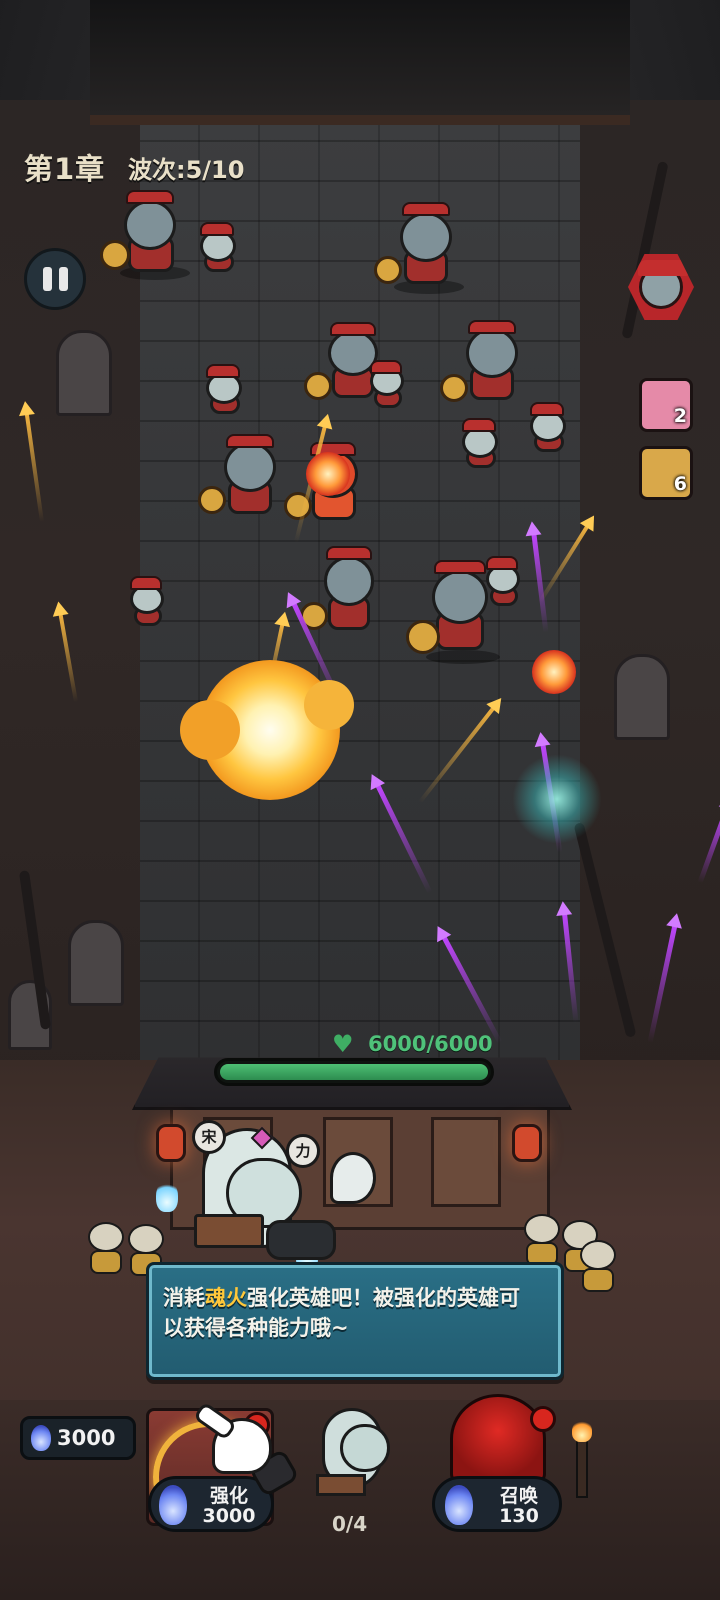  I want to click on soul-fire-amount: 3000, so click(86, 1438).